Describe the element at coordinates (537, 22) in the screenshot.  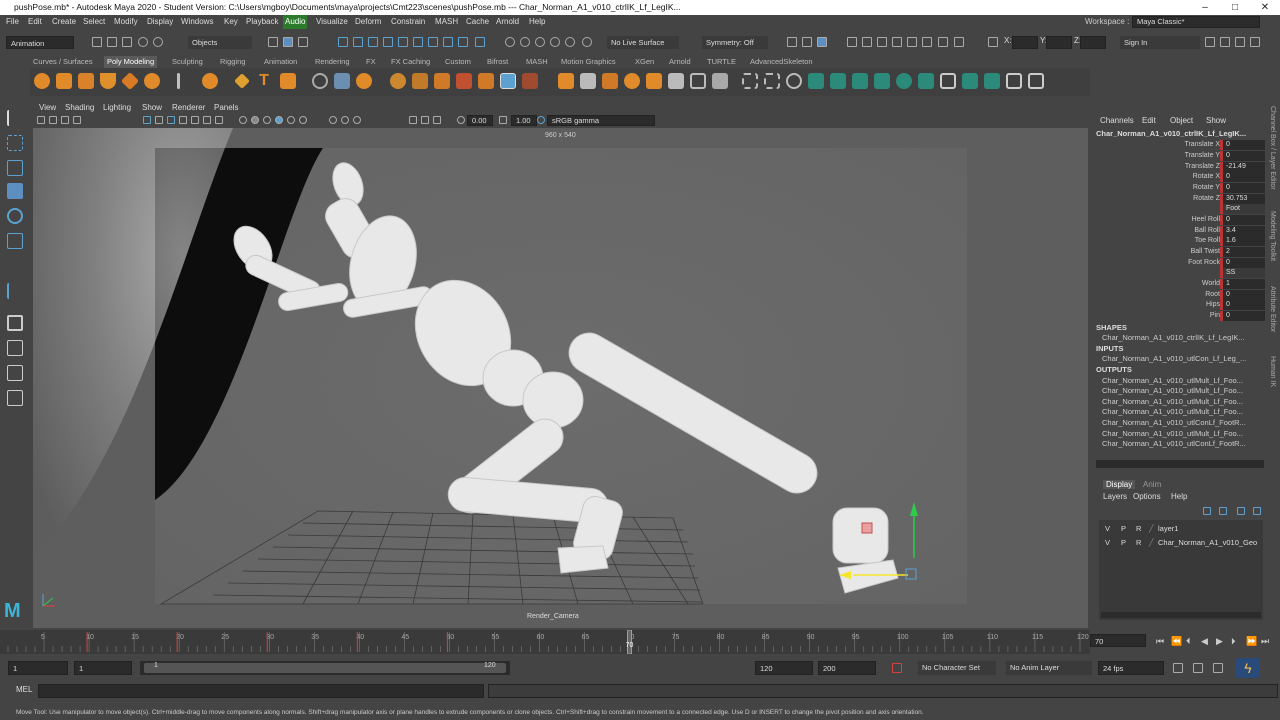
I see `menu-help: Help` at that location.